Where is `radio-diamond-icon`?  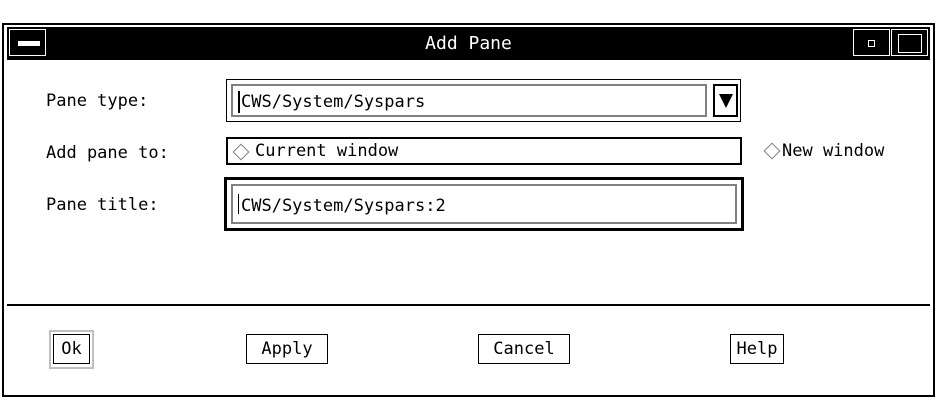 radio-diamond-icon is located at coordinates (241, 152).